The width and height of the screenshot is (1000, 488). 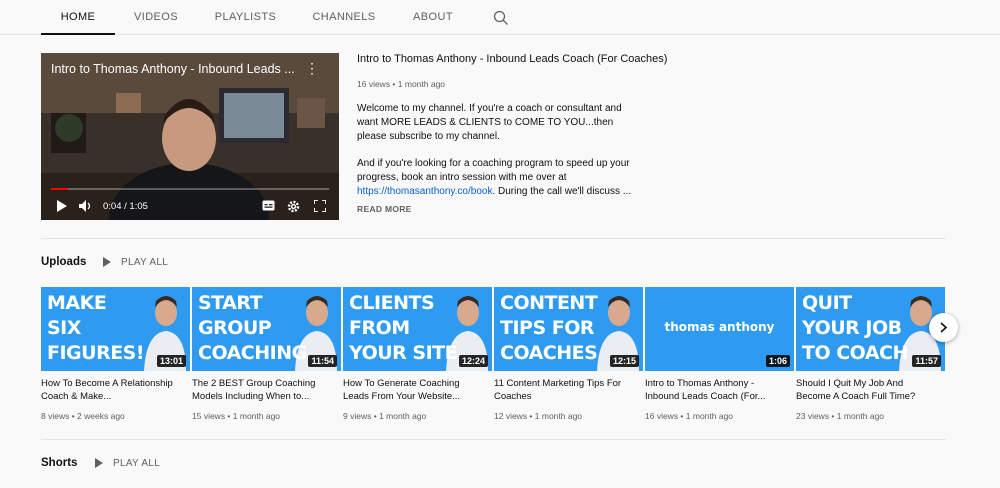 I want to click on video-duration: 12:15, so click(x=624, y=361).